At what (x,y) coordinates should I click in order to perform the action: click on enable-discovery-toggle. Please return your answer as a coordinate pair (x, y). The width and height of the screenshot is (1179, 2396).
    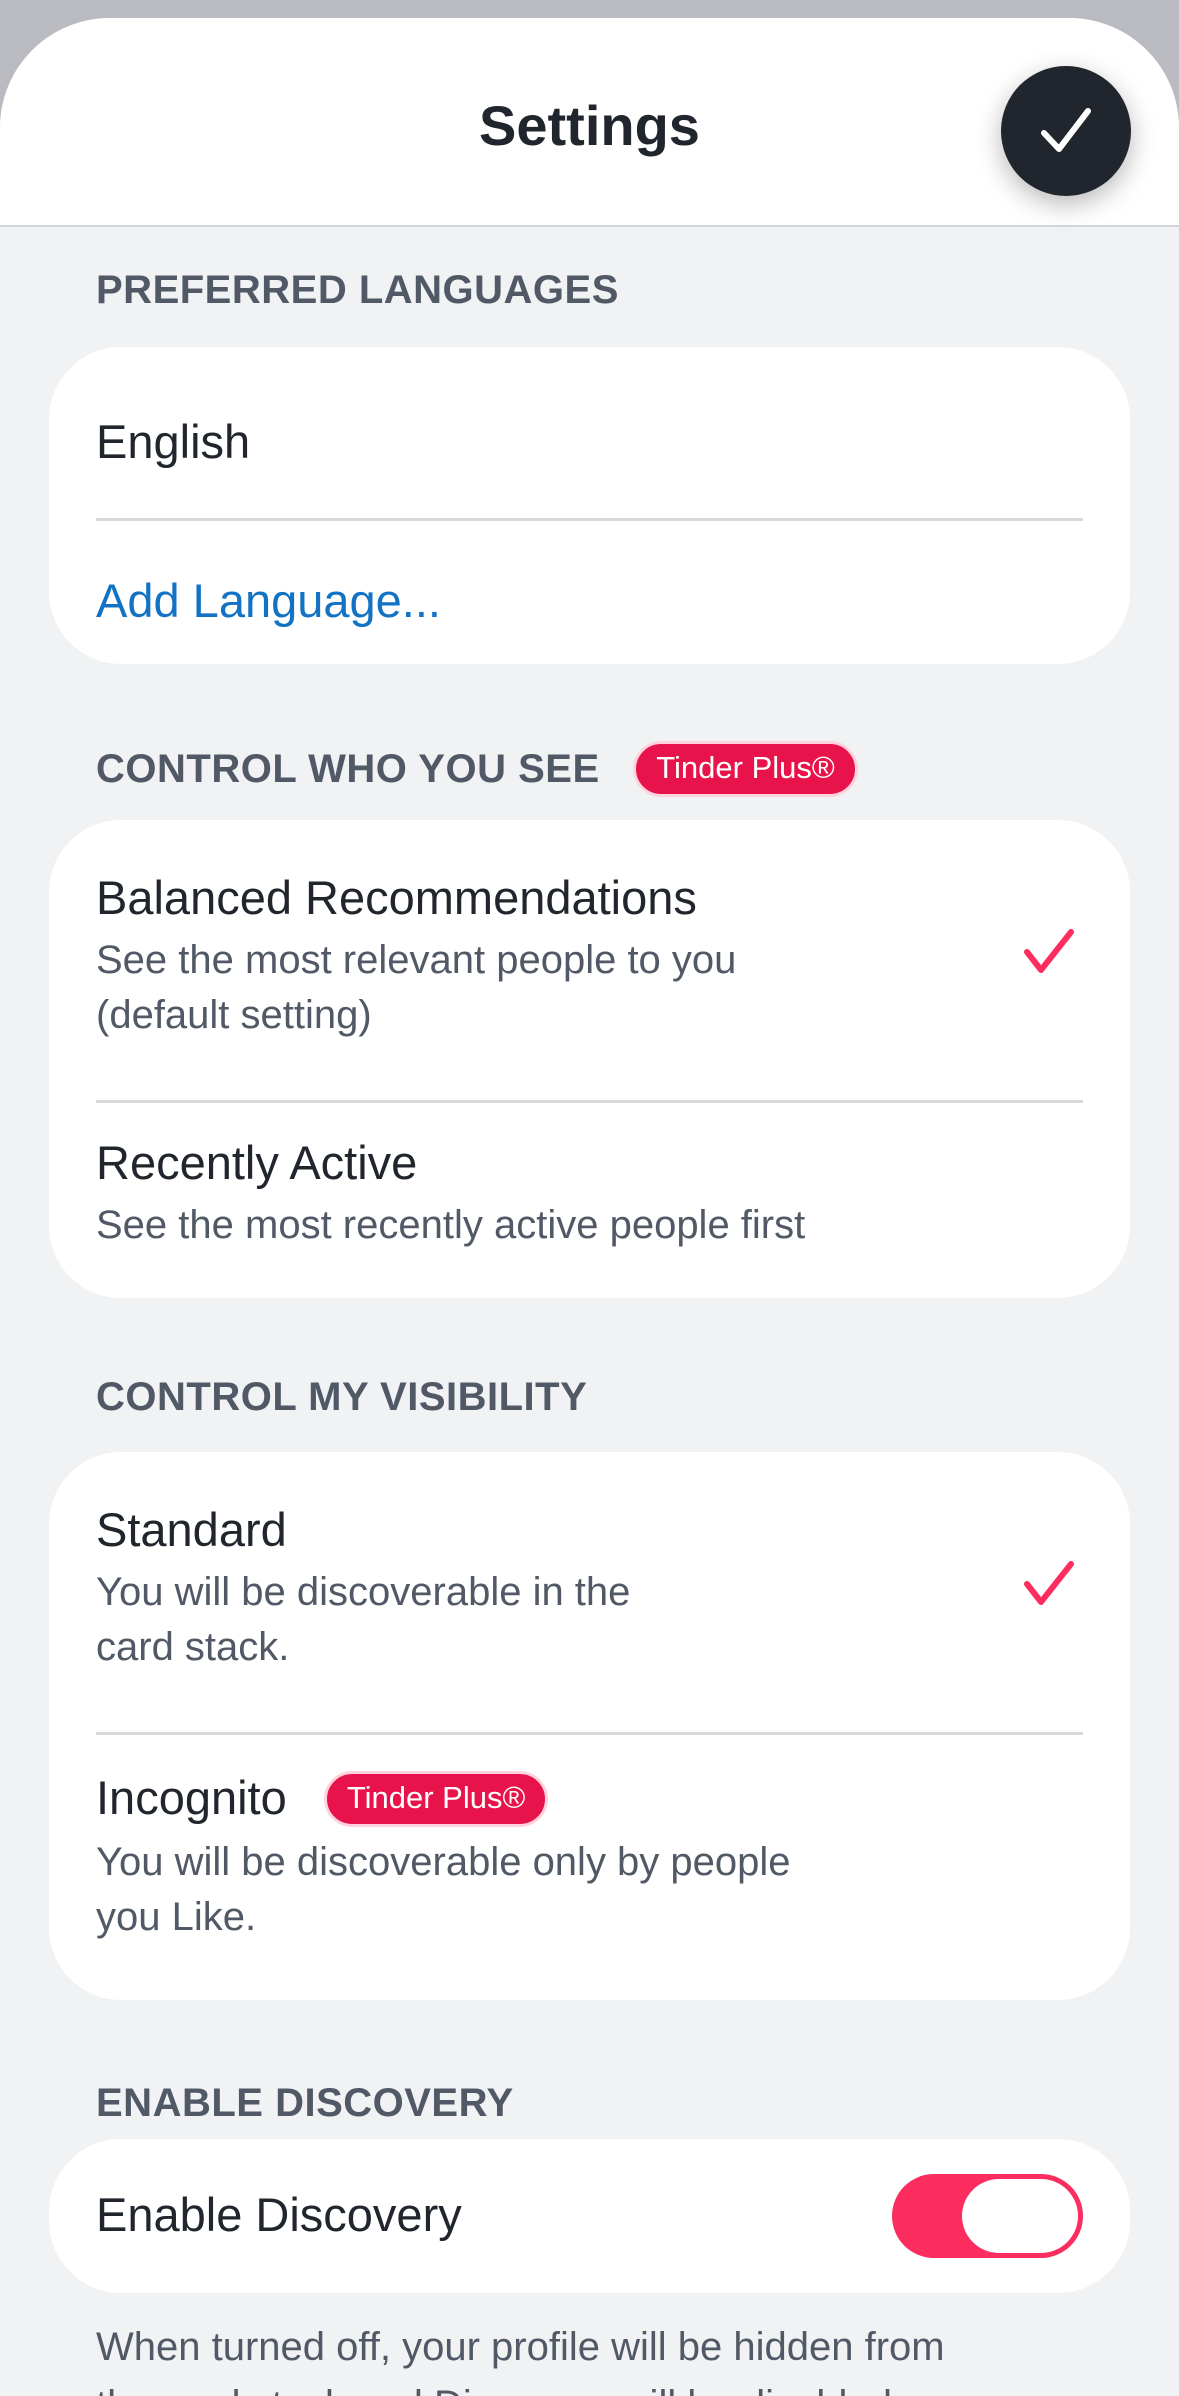
    Looking at the image, I should click on (987, 2216).